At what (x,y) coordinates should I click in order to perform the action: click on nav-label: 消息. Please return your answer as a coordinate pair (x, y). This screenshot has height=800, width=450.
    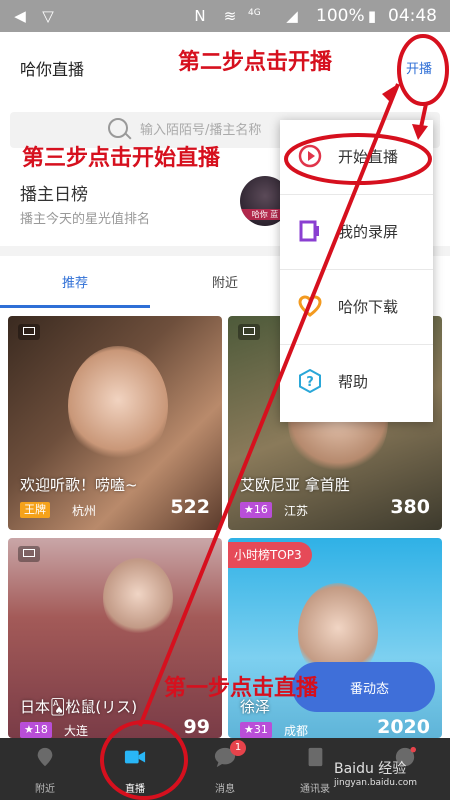
    Looking at the image, I should click on (225, 789).